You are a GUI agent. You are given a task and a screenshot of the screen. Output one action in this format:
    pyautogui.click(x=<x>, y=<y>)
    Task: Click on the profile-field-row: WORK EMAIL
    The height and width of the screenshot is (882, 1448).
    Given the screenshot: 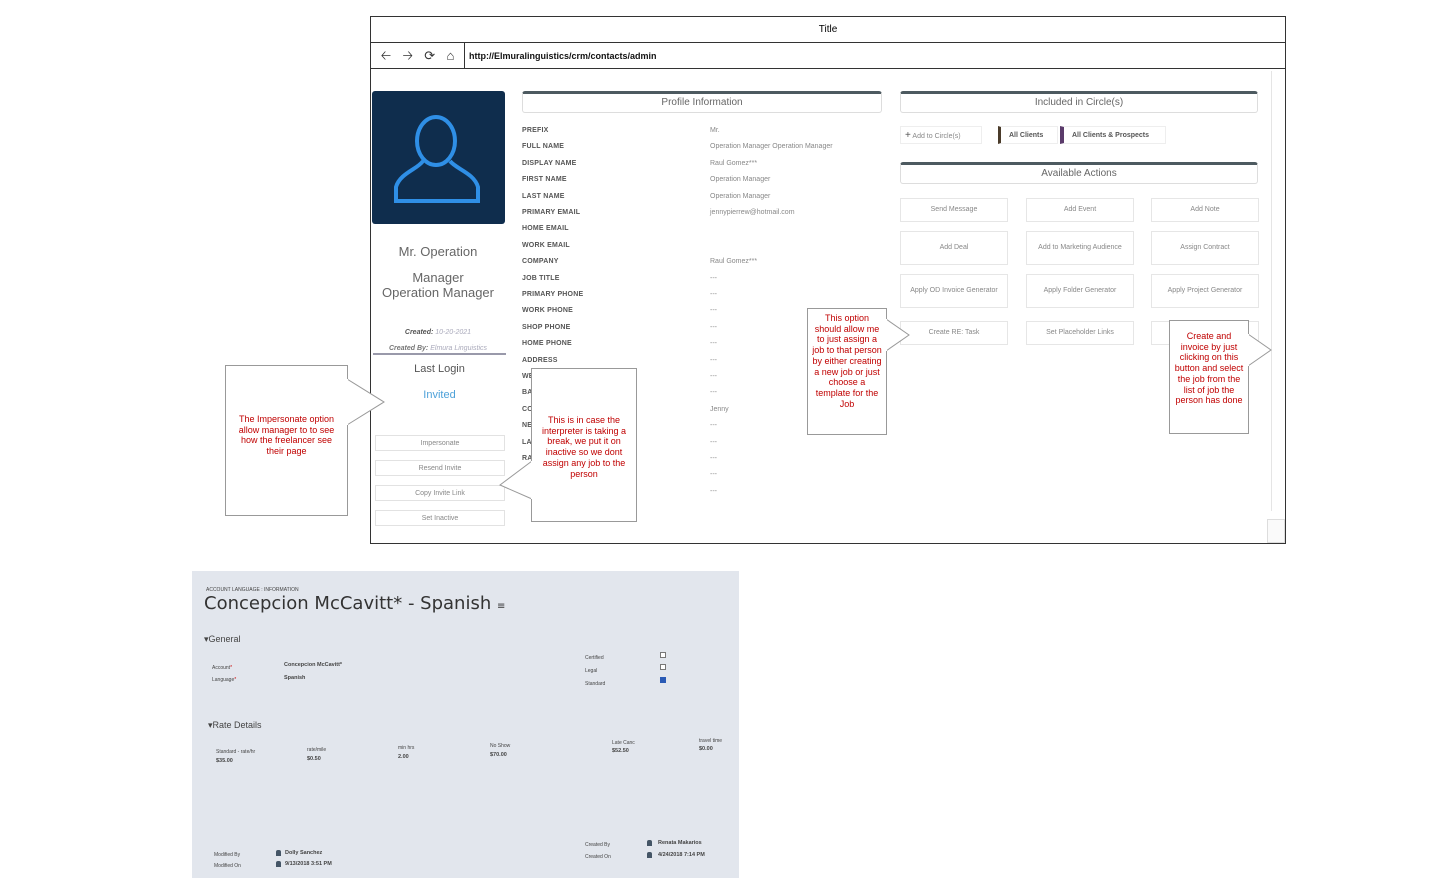 What is the action you would take?
    pyautogui.click(x=702, y=250)
    